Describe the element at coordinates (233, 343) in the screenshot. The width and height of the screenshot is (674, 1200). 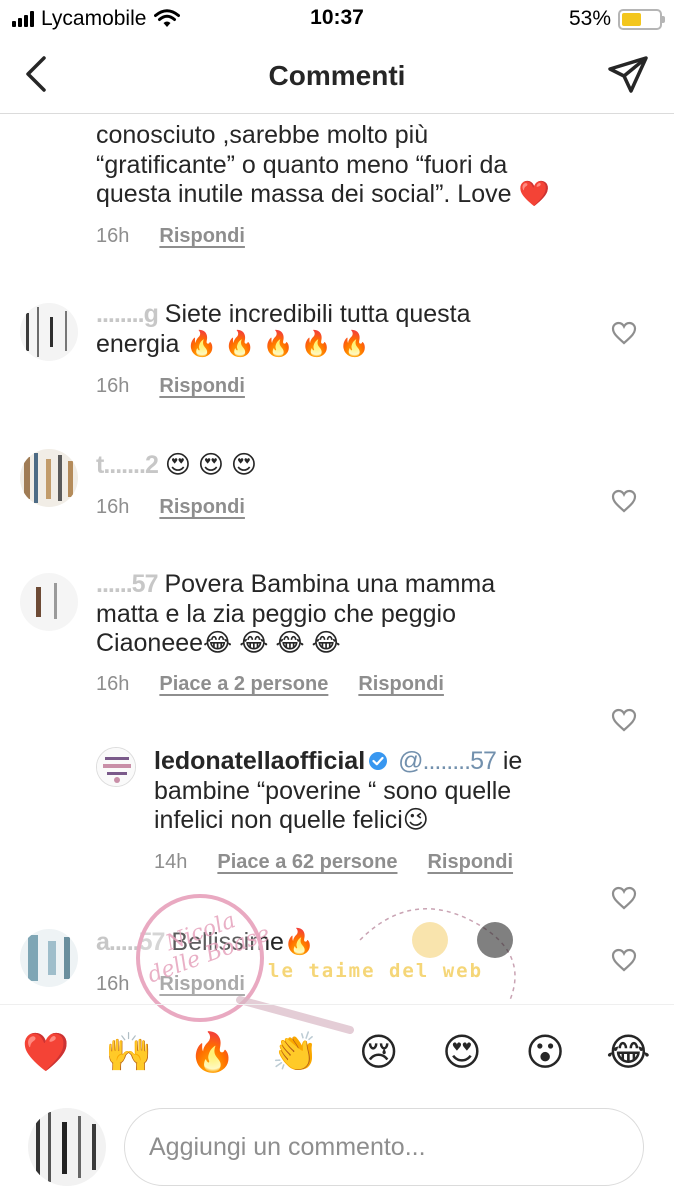
I see `comment-text-line: energia 🔥 🔥 🔥 🔥 🔥` at that location.